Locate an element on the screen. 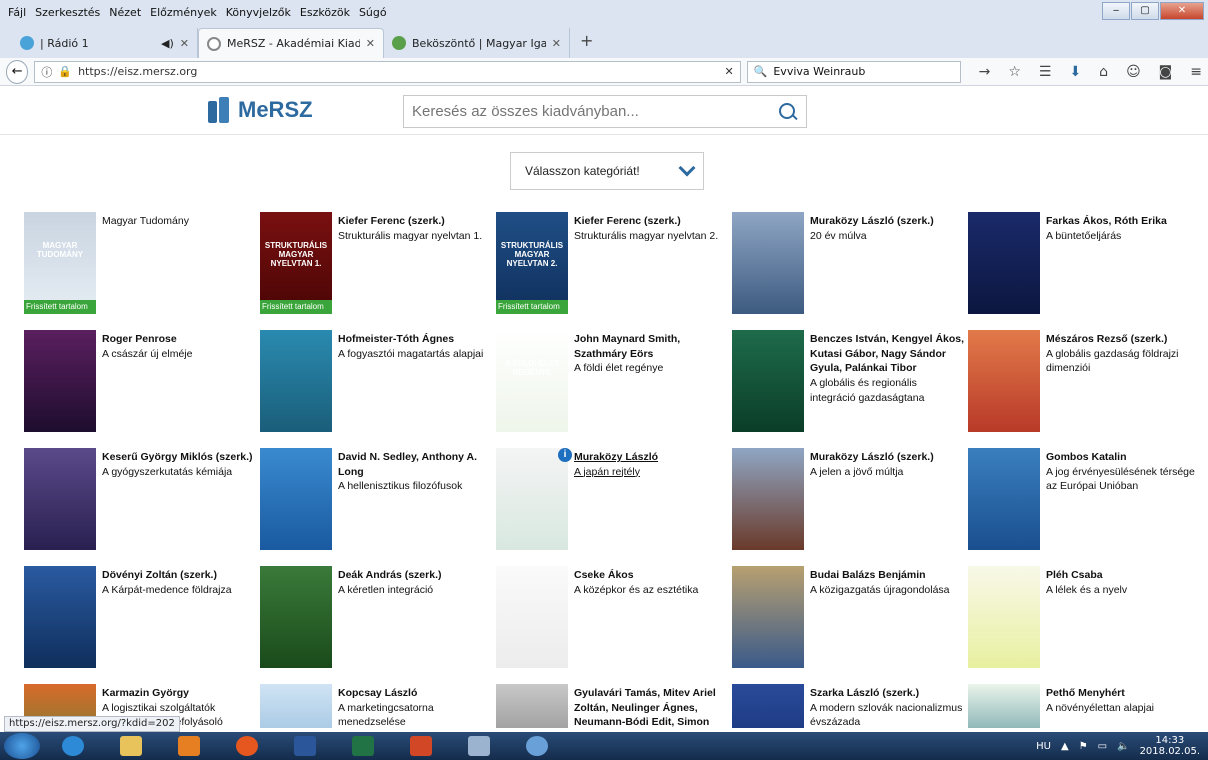  book-title: A marketingcsatorna menedzselése is located at coordinates (415, 714).